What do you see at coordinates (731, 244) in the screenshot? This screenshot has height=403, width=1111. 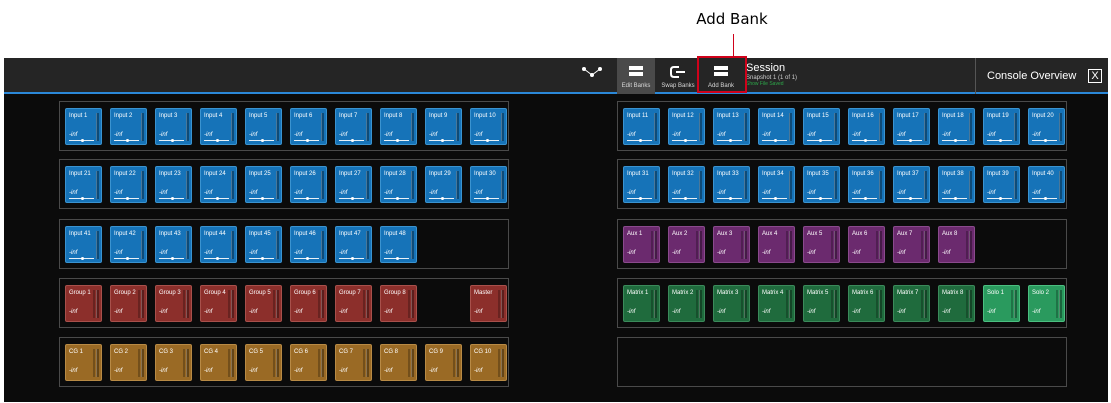 I see `channel-strip-aux: Aux 3 -inf` at bounding box center [731, 244].